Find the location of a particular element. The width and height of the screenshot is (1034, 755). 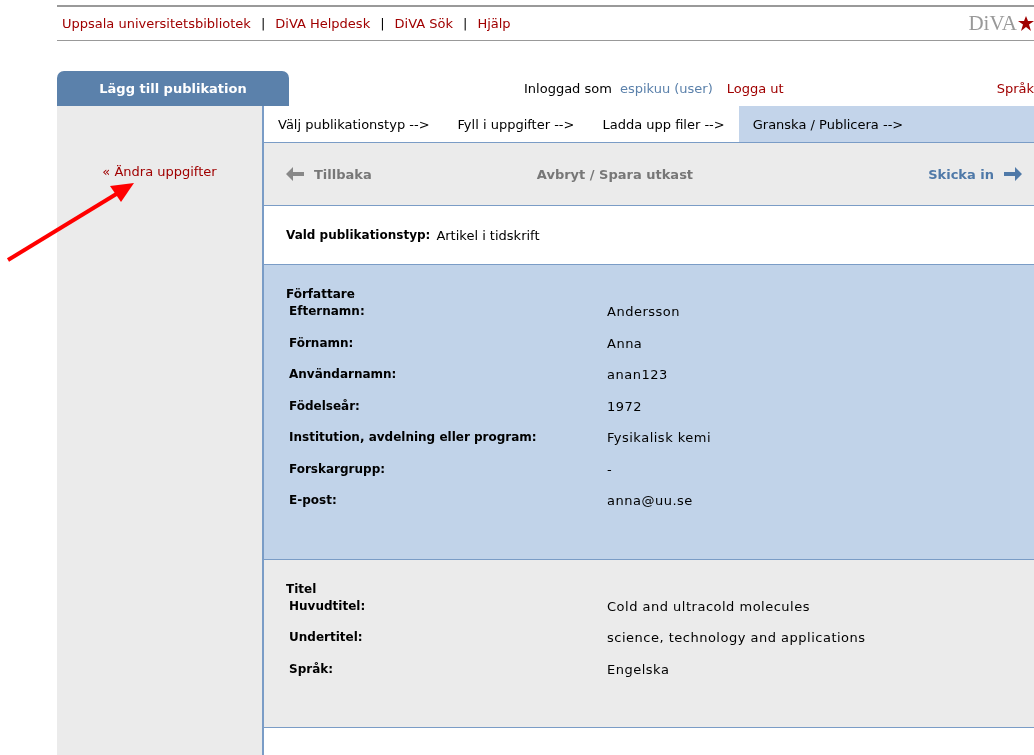

field-label: Forskargrupp: is located at coordinates (338, 468).